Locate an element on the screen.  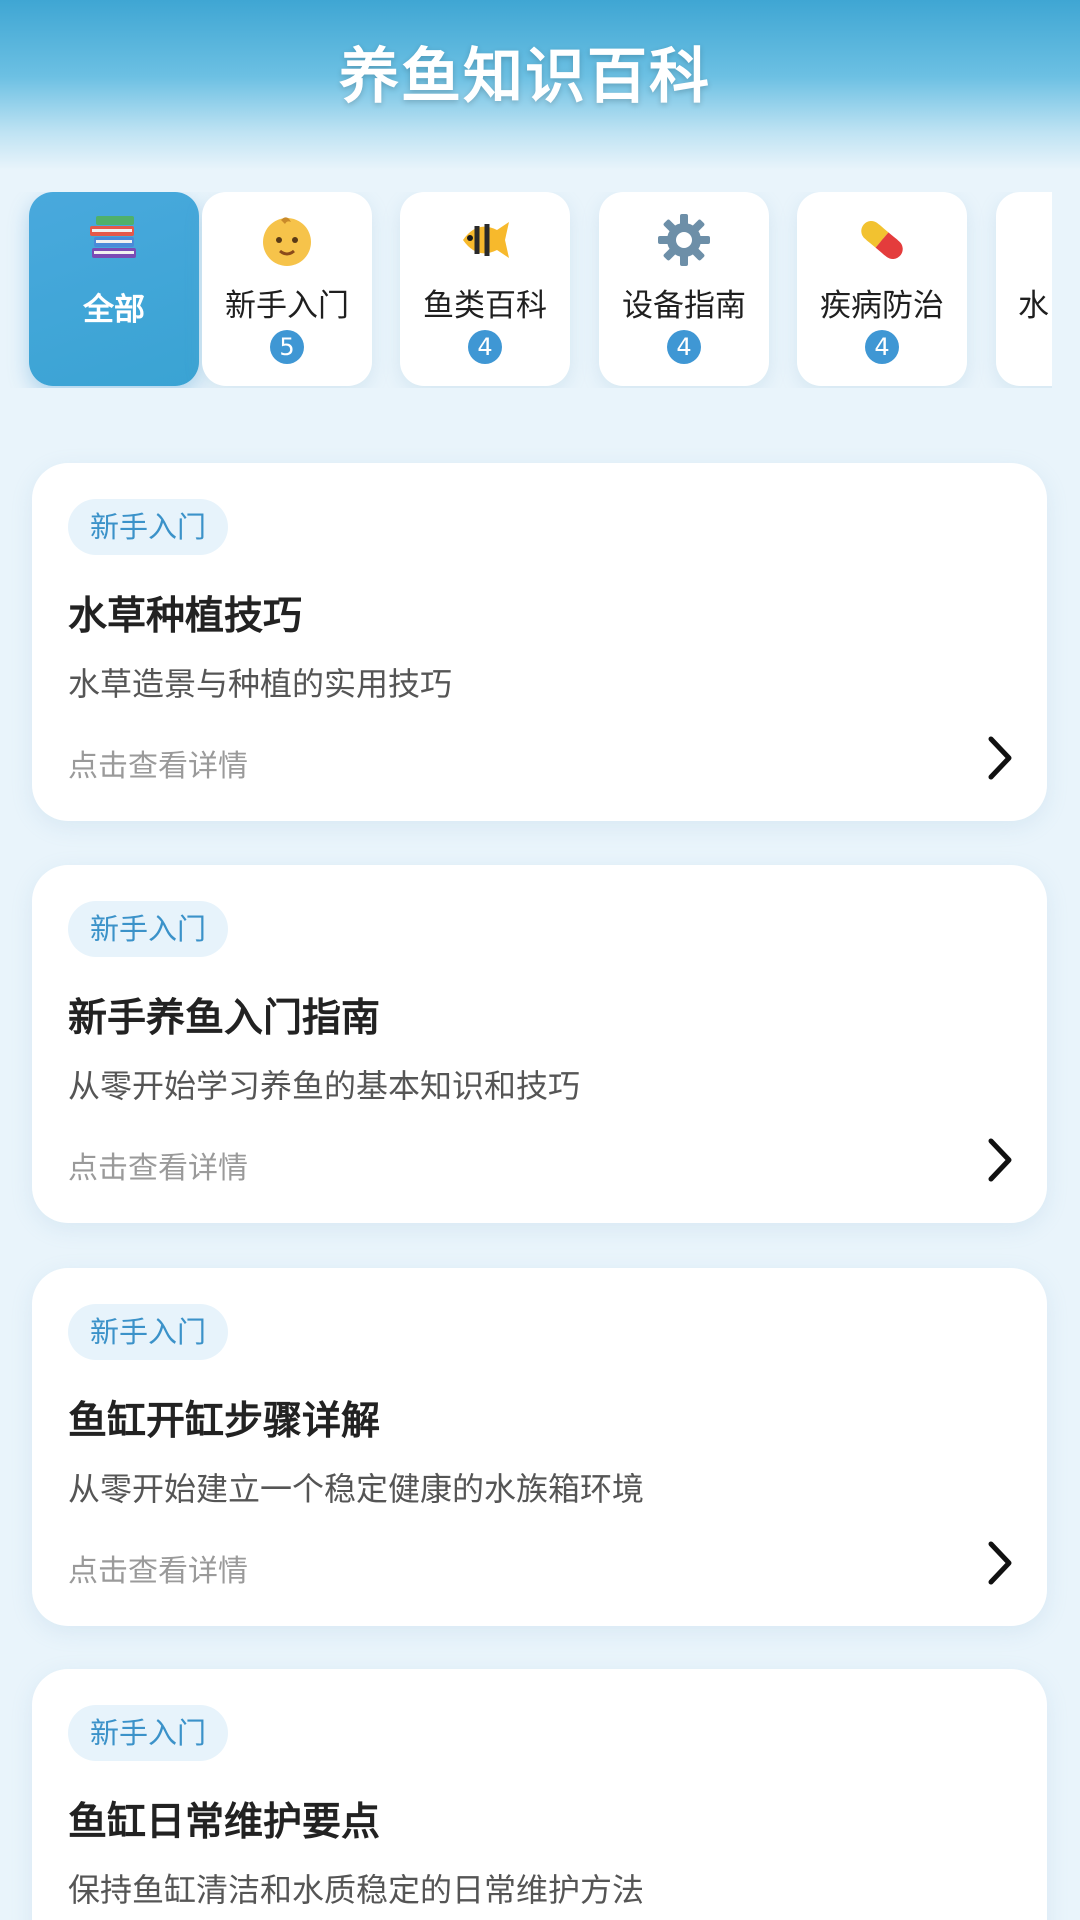
category-disease: 疾病防治 4 is located at coordinates (882, 289).